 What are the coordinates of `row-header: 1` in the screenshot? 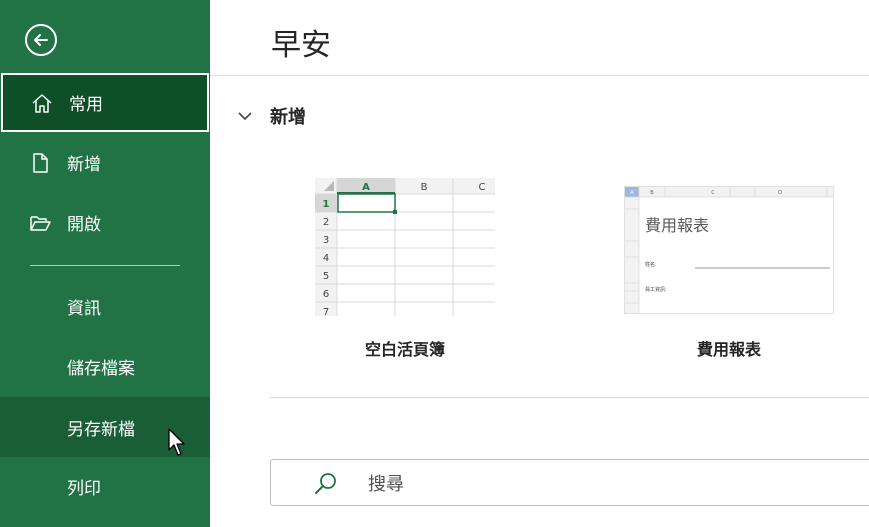 It's located at (326, 204).